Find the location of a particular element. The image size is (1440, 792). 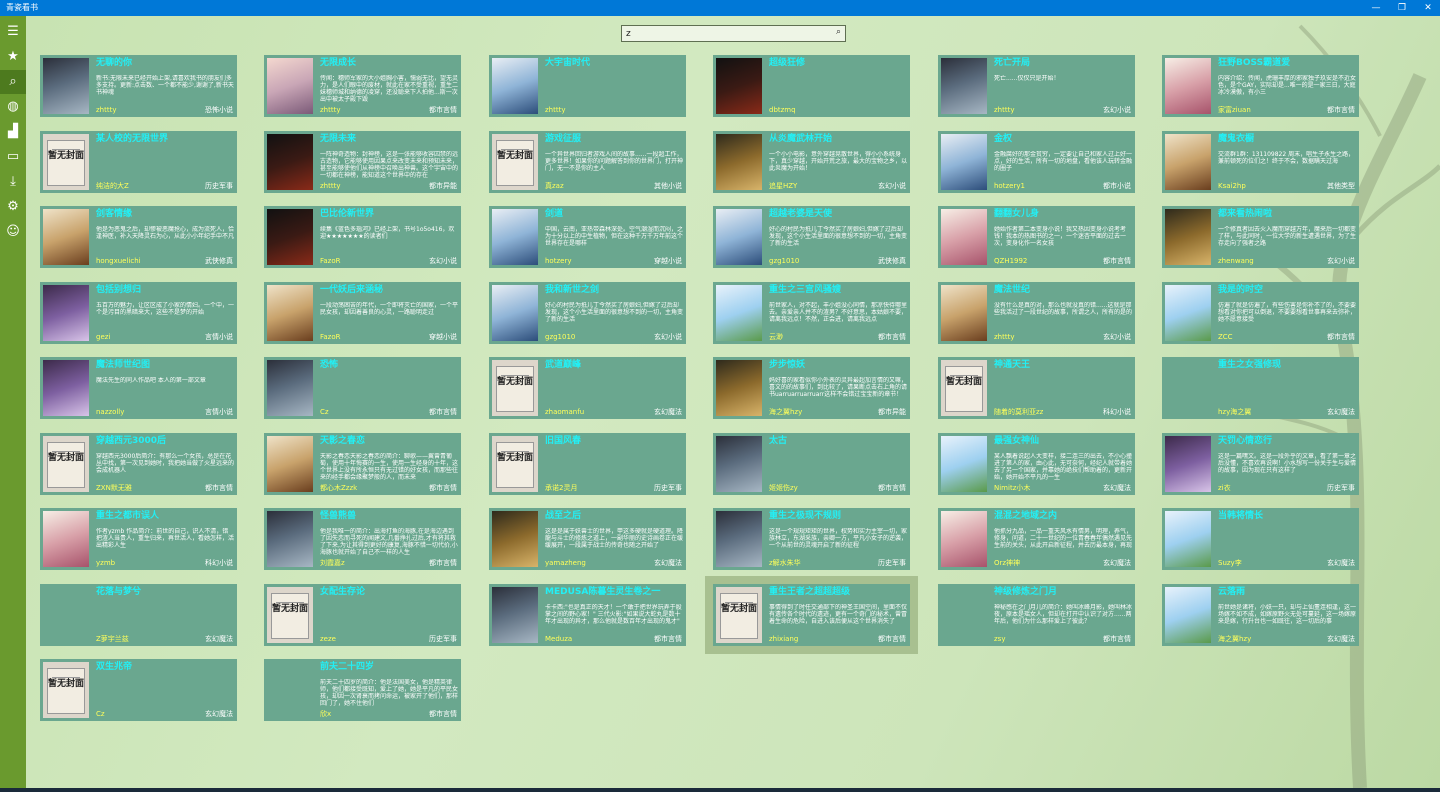

book-title: 魔鬼衣橱 is located at coordinates (1287, 139).